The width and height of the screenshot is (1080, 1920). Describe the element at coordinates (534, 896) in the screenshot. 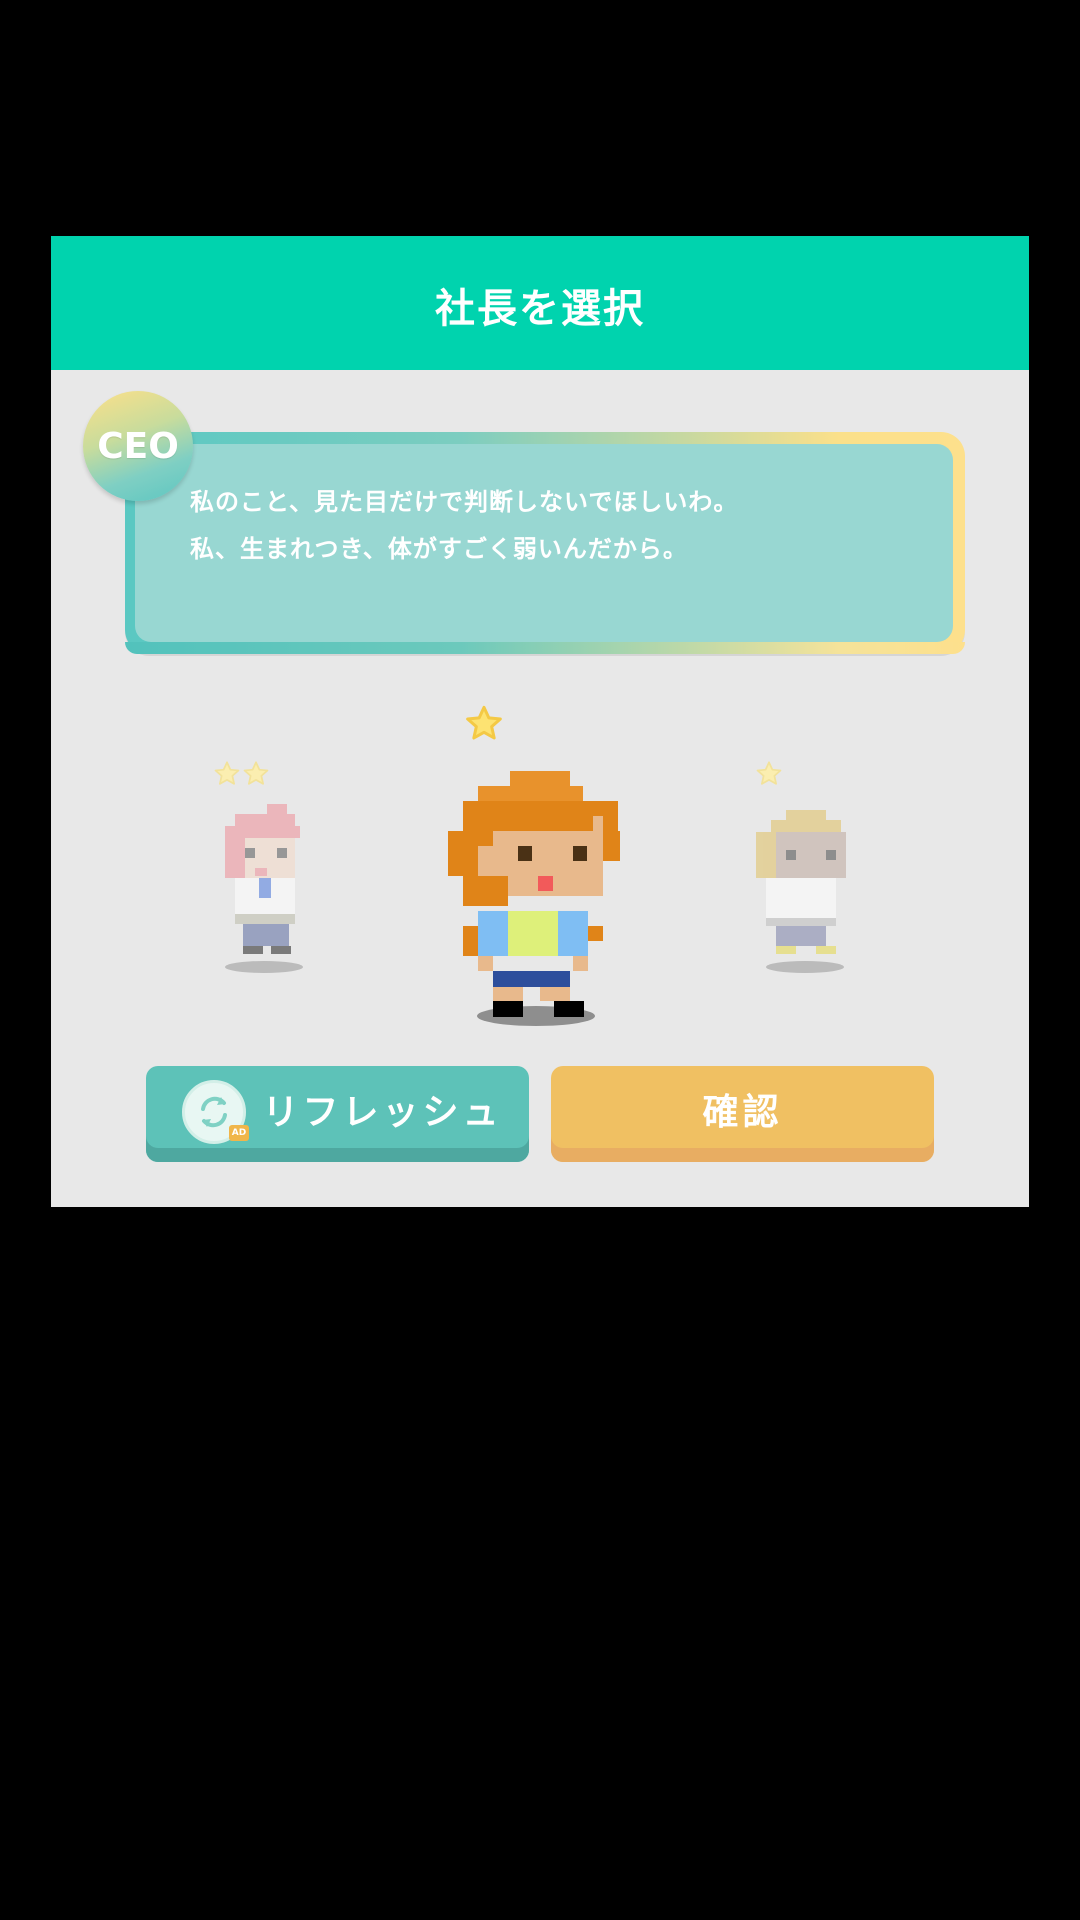

I see `center-character` at that location.